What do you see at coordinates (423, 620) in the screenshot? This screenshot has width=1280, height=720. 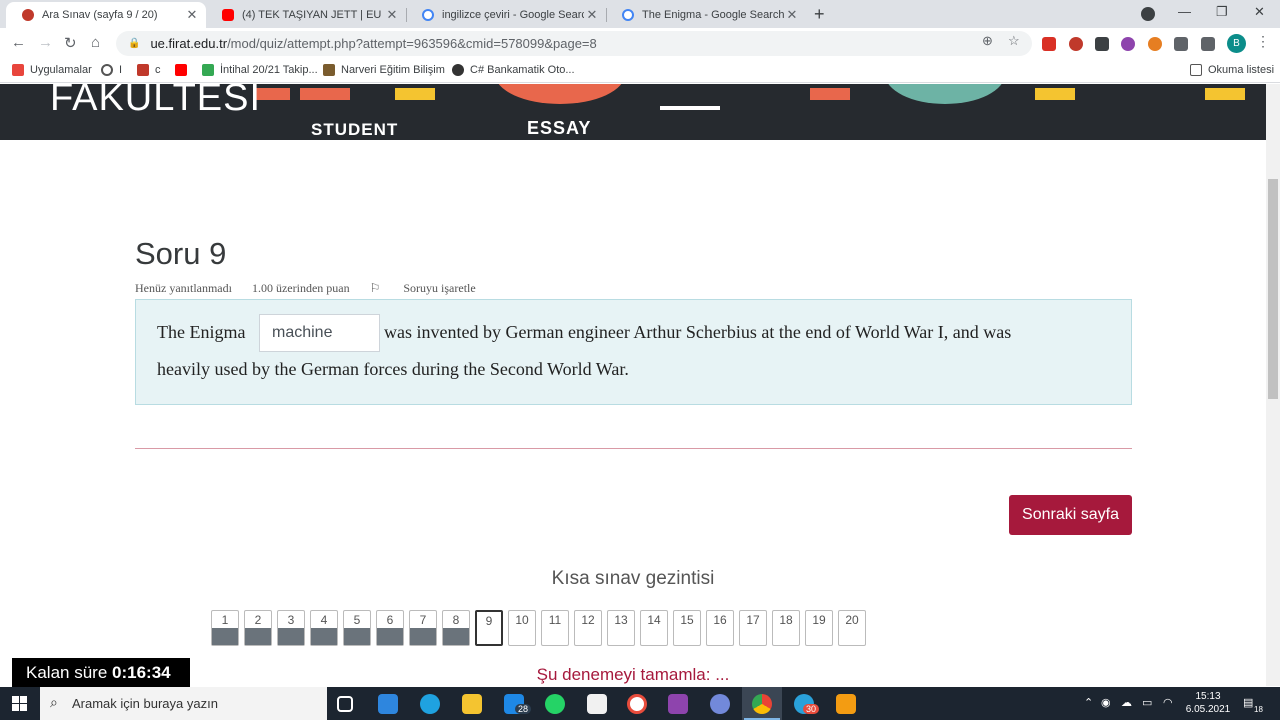 I see `quiz-nav-number: 7` at bounding box center [423, 620].